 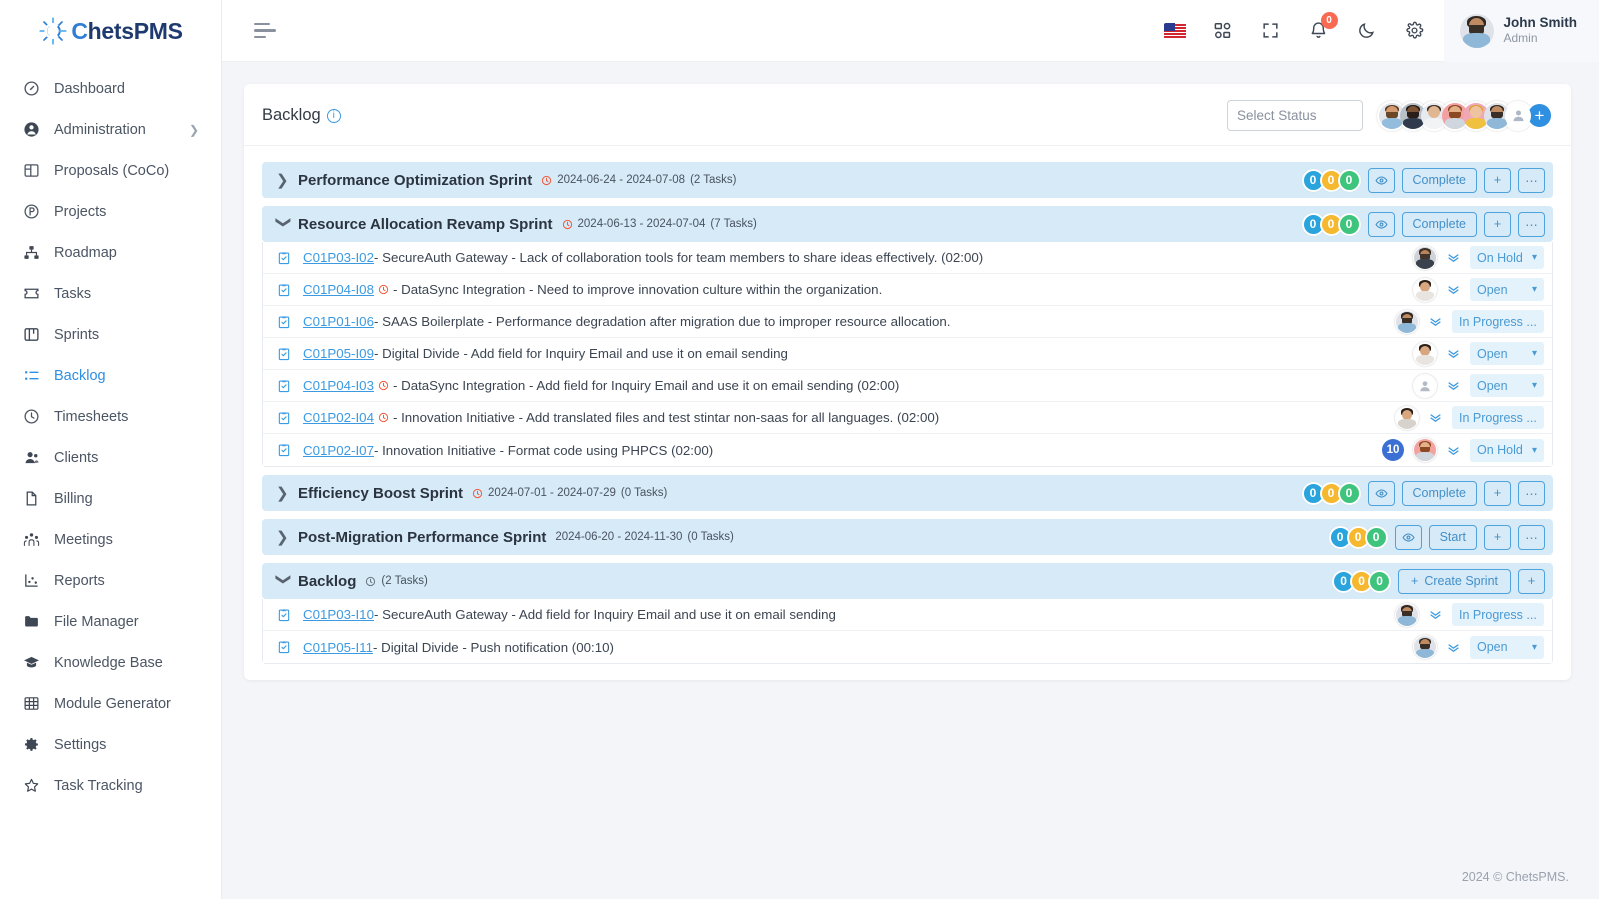 I want to click on sidebar-item-roadmap: Roadmap, so click(x=110, y=252).